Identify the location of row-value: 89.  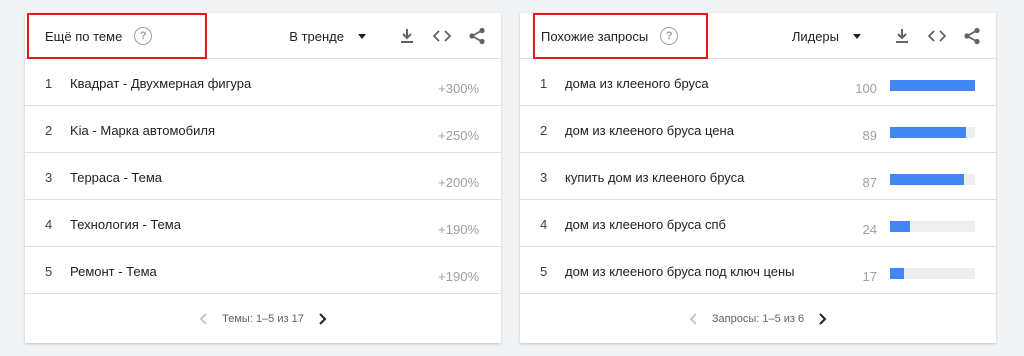
(869, 135).